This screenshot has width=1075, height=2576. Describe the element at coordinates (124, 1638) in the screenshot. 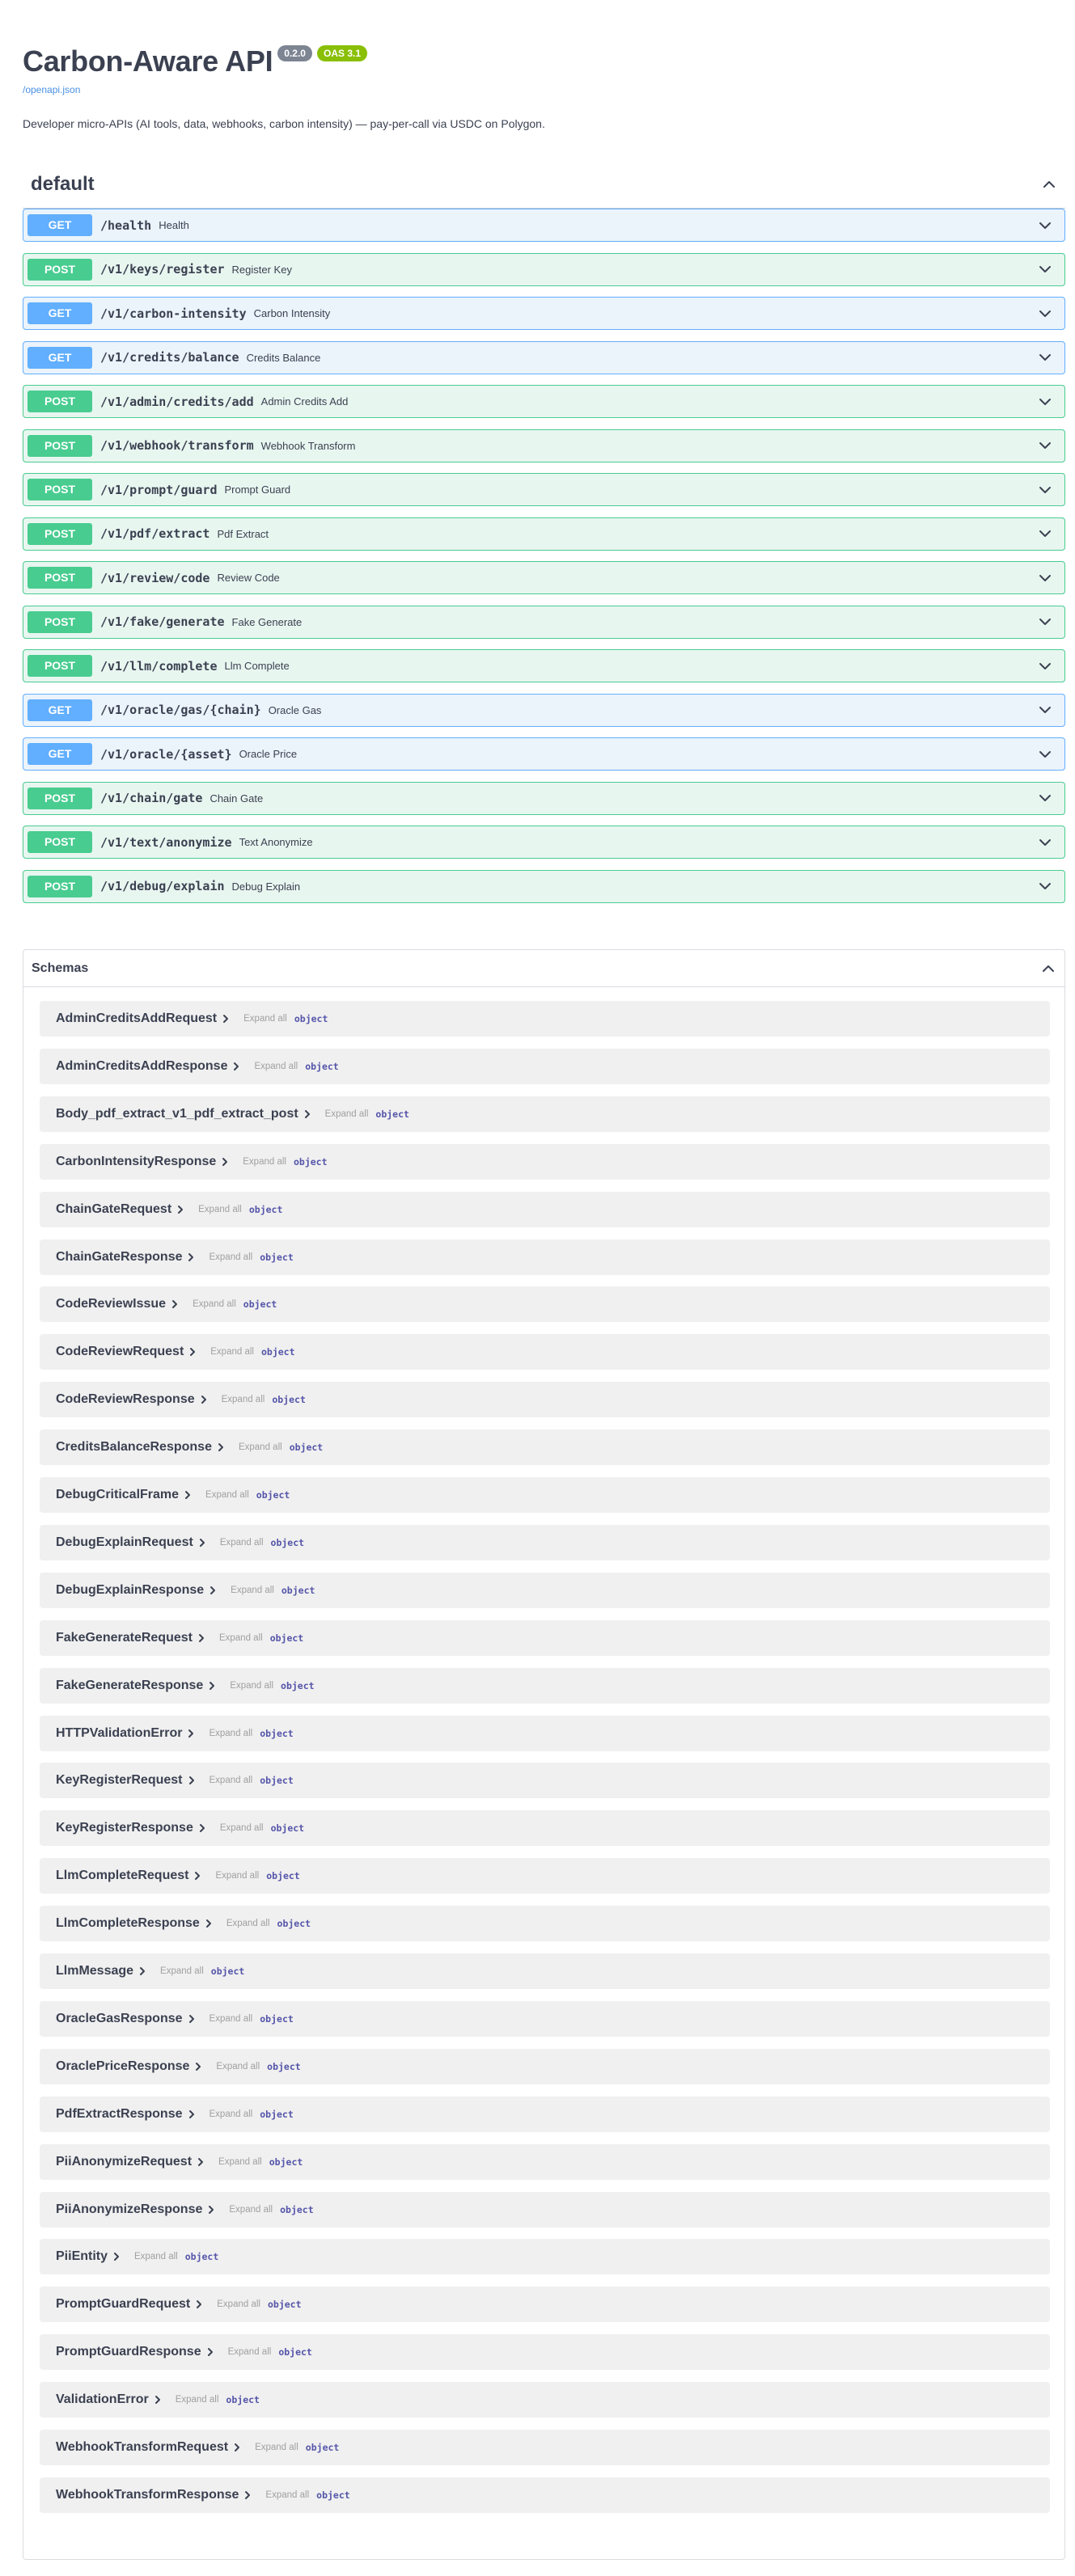

I see `schema-model-name: FakeGenerateRequest` at that location.